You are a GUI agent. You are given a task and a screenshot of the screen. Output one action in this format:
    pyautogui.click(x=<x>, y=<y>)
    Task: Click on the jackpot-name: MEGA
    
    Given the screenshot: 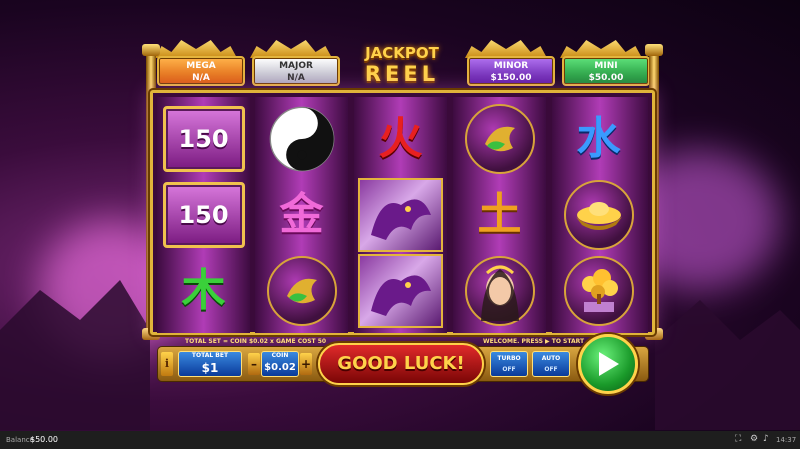 What is the action you would take?
    pyautogui.click(x=201, y=66)
    